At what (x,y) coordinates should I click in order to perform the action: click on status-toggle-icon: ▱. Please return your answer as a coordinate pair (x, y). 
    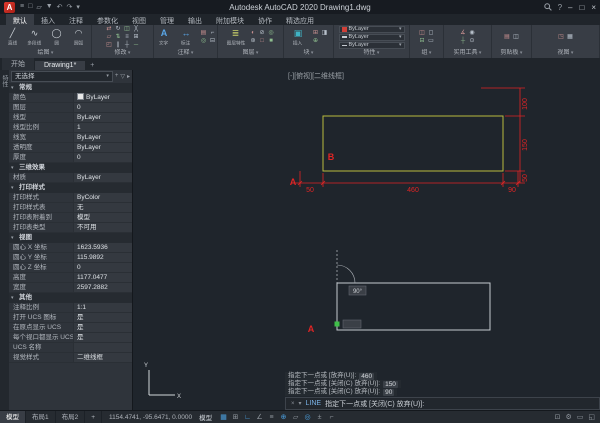
    Looking at the image, I should click on (295, 417).